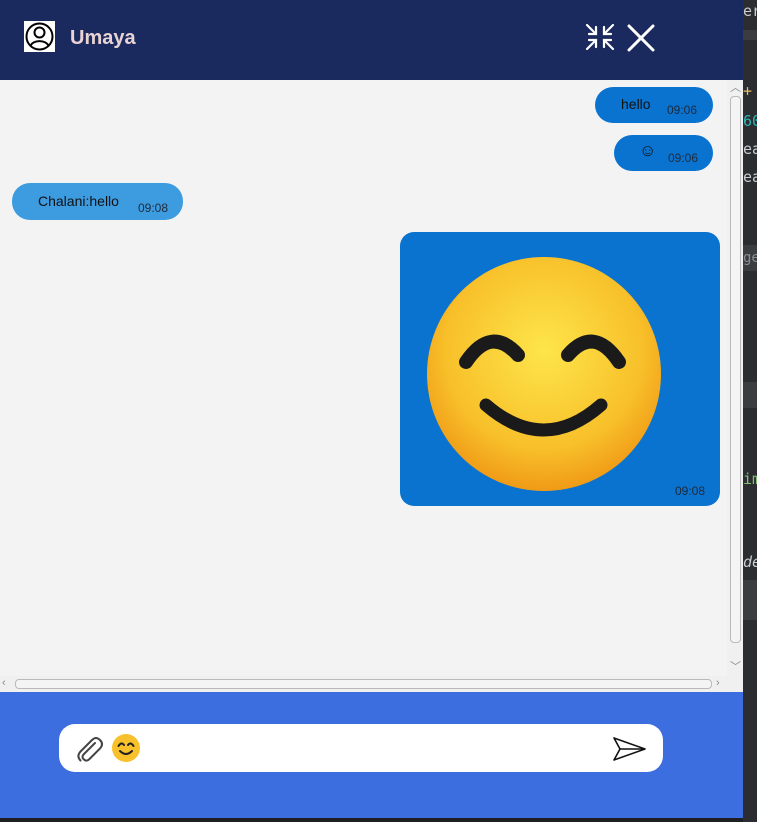 This screenshot has width=757, height=822. What do you see at coordinates (636, 104) in the screenshot?
I see `message-text: hello` at bounding box center [636, 104].